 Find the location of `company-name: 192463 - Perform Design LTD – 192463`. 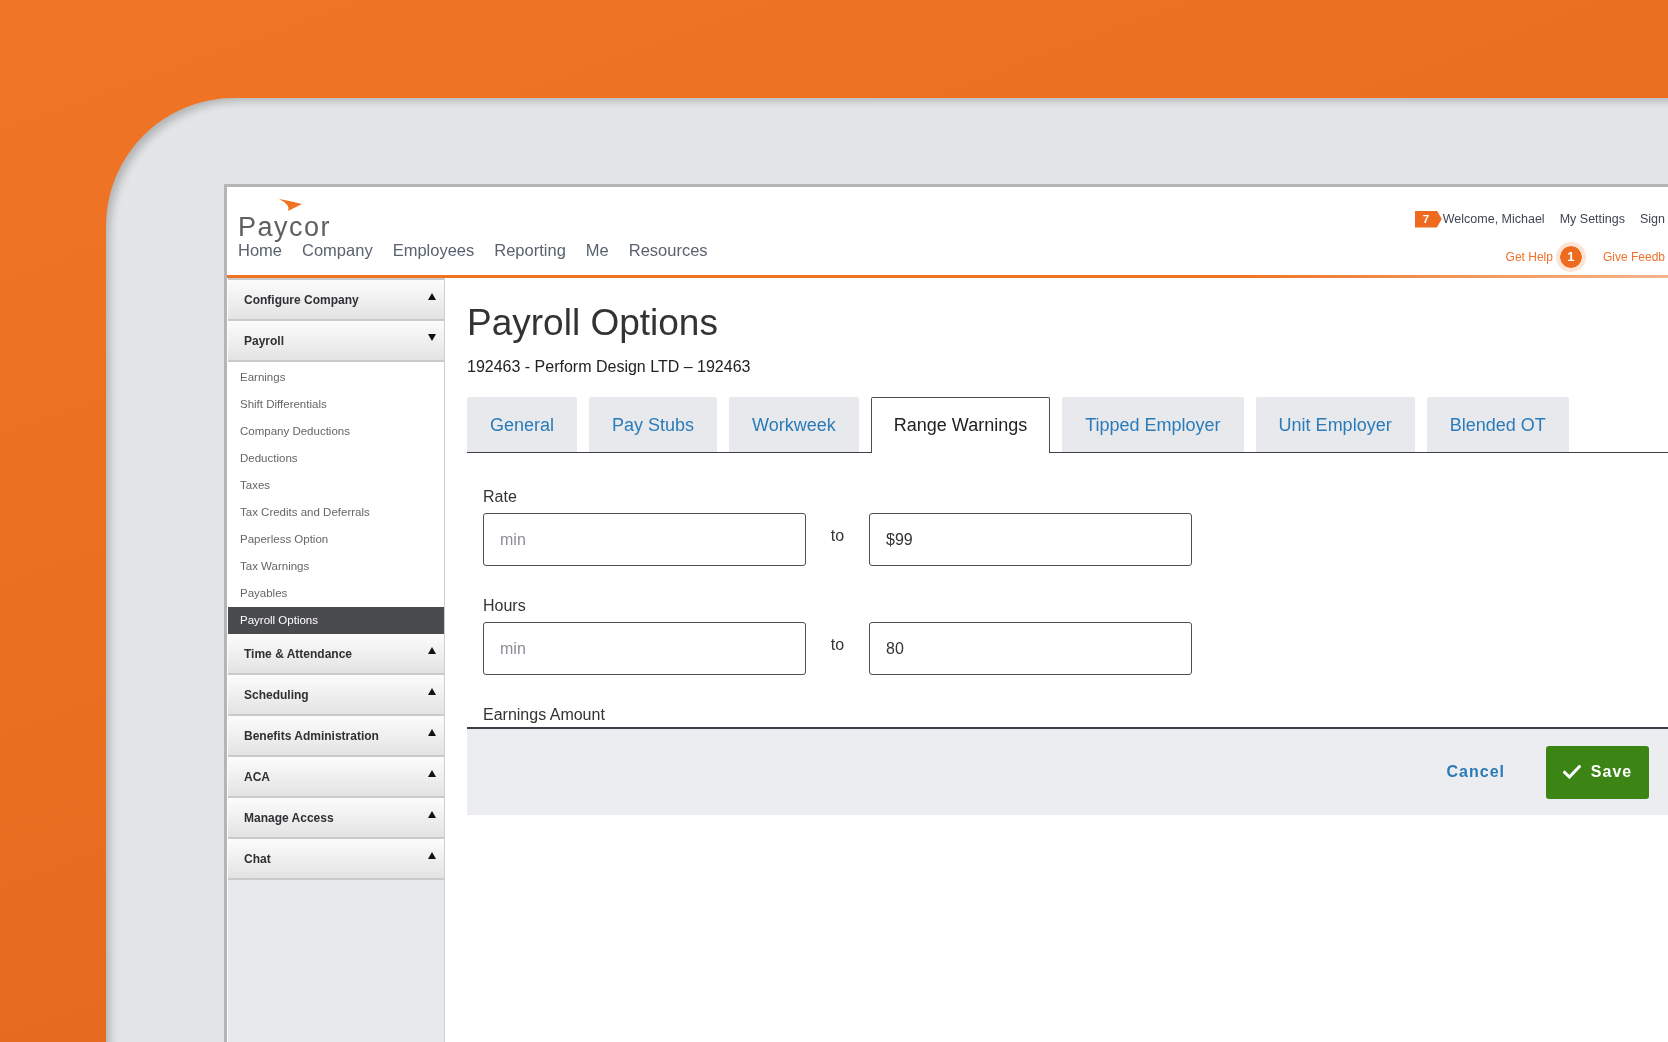

company-name: 192463 - Perform Design LTD – 192463 is located at coordinates (609, 367).